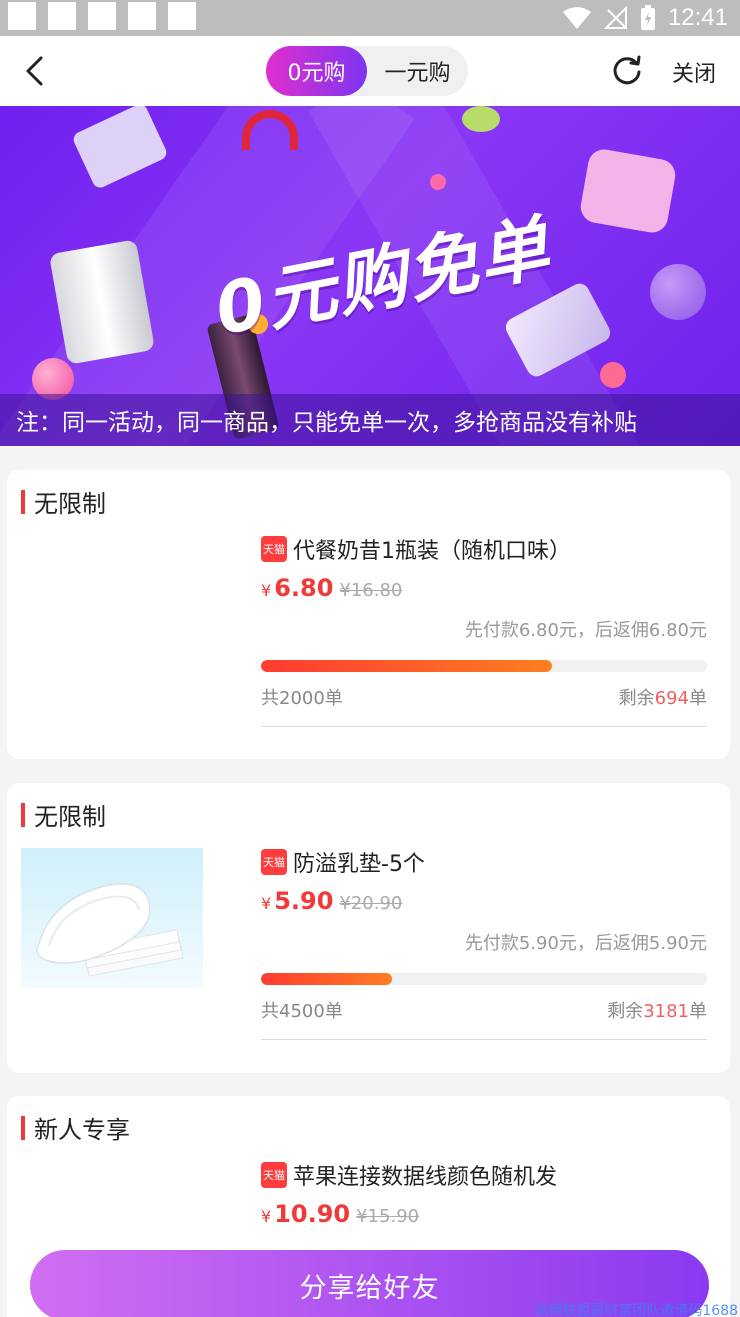 The height and width of the screenshot is (1317, 740). Describe the element at coordinates (304, 901) in the screenshot. I see `product-price: 5.90` at that location.